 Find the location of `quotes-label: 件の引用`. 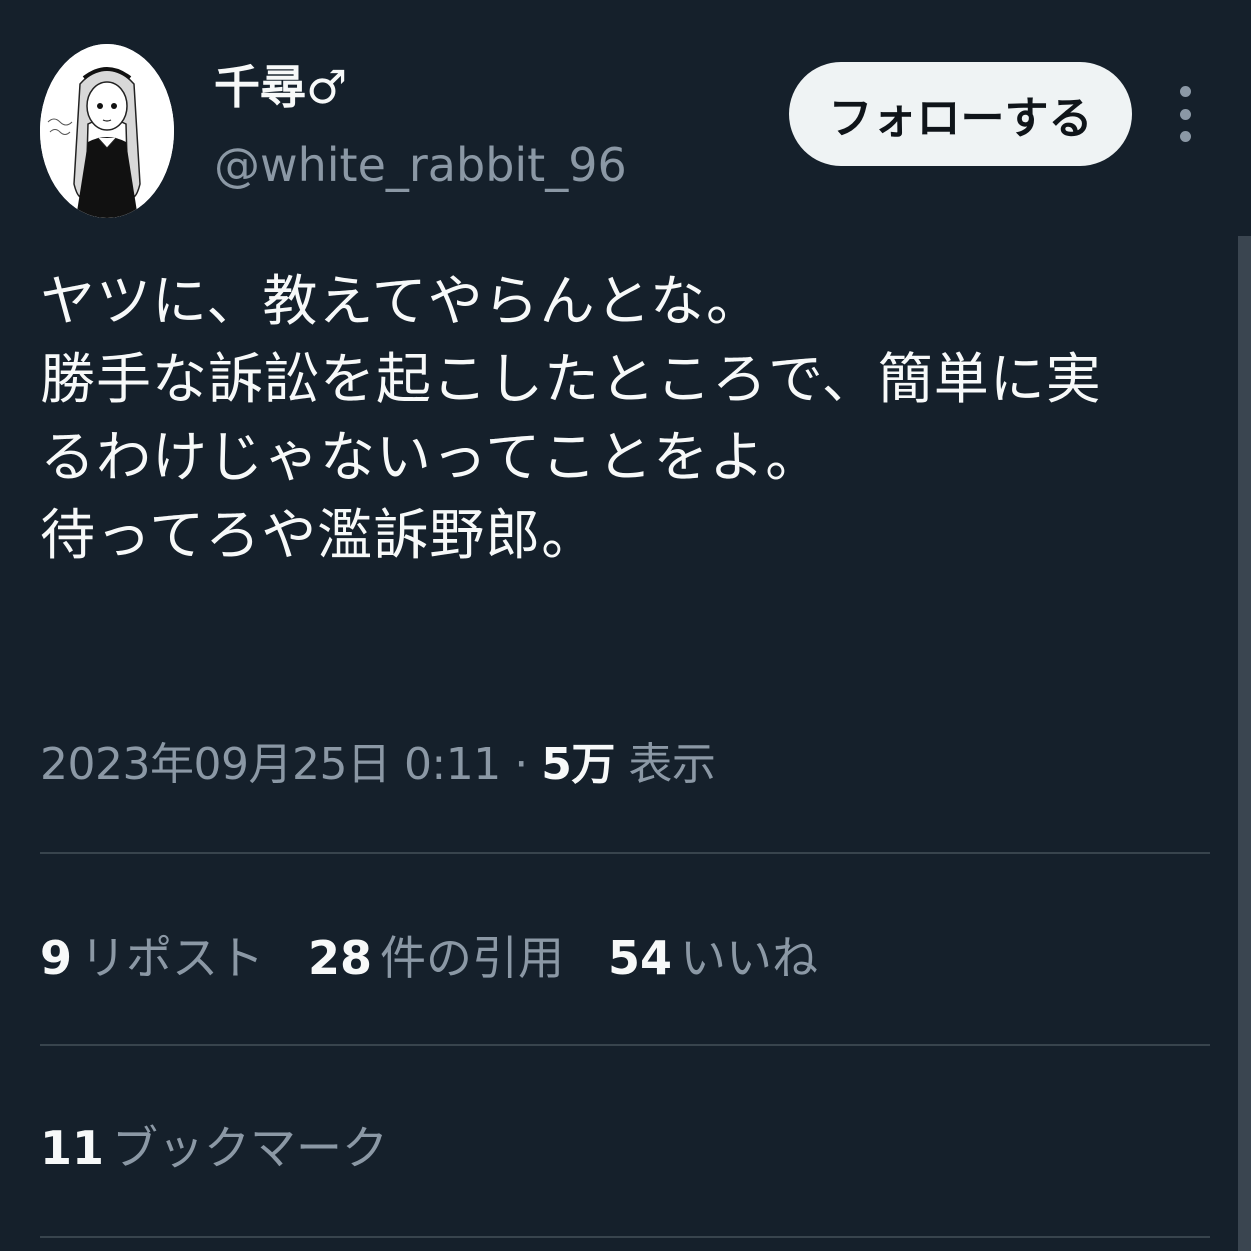

quotes-label: 件の引用 is located at coordinates (472, 958).